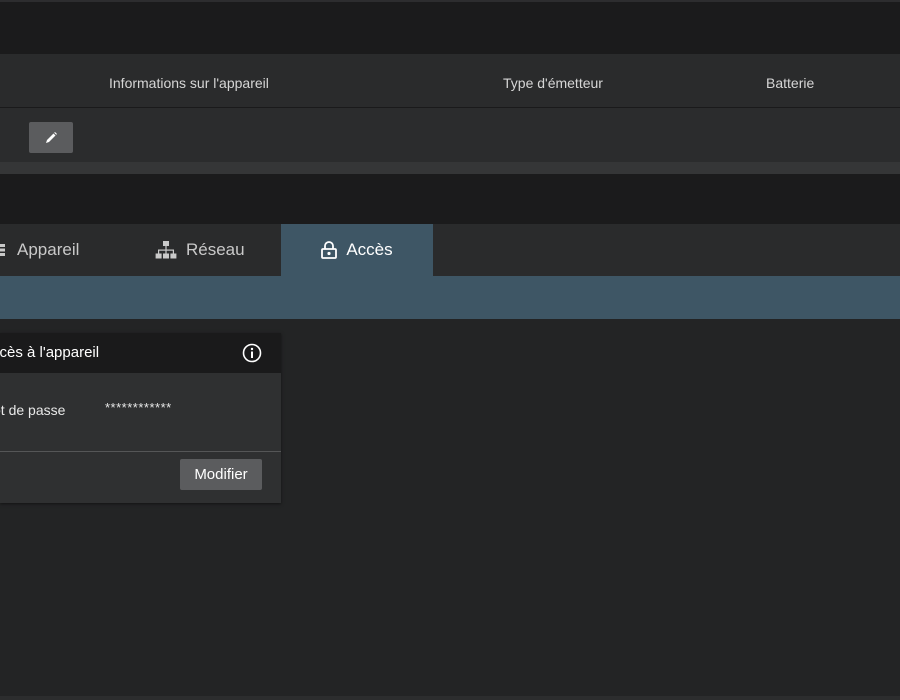  What do you see at coordinates (50, 352) in the screenshot?
I see `card-title: ccès à l'appareil` at bounding box center [50, 352].